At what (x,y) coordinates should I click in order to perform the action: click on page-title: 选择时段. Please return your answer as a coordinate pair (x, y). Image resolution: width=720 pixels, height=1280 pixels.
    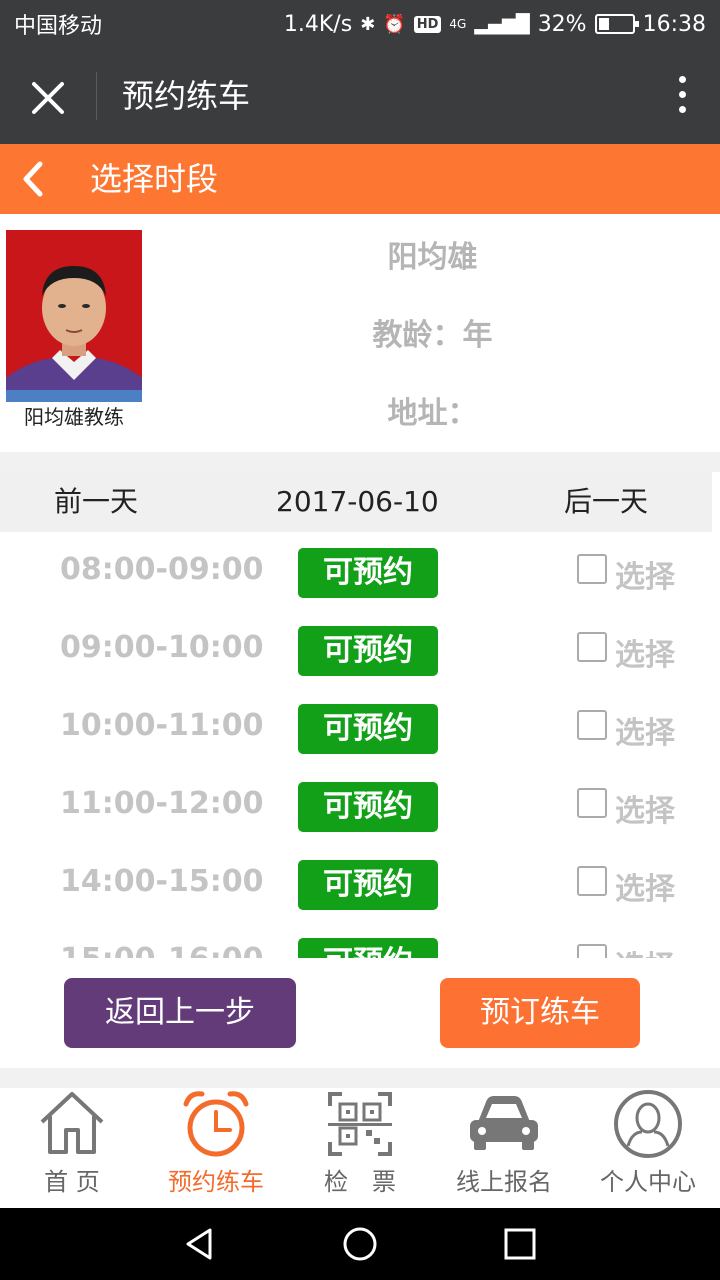
    Looking at the image, I should click on (154, 179).